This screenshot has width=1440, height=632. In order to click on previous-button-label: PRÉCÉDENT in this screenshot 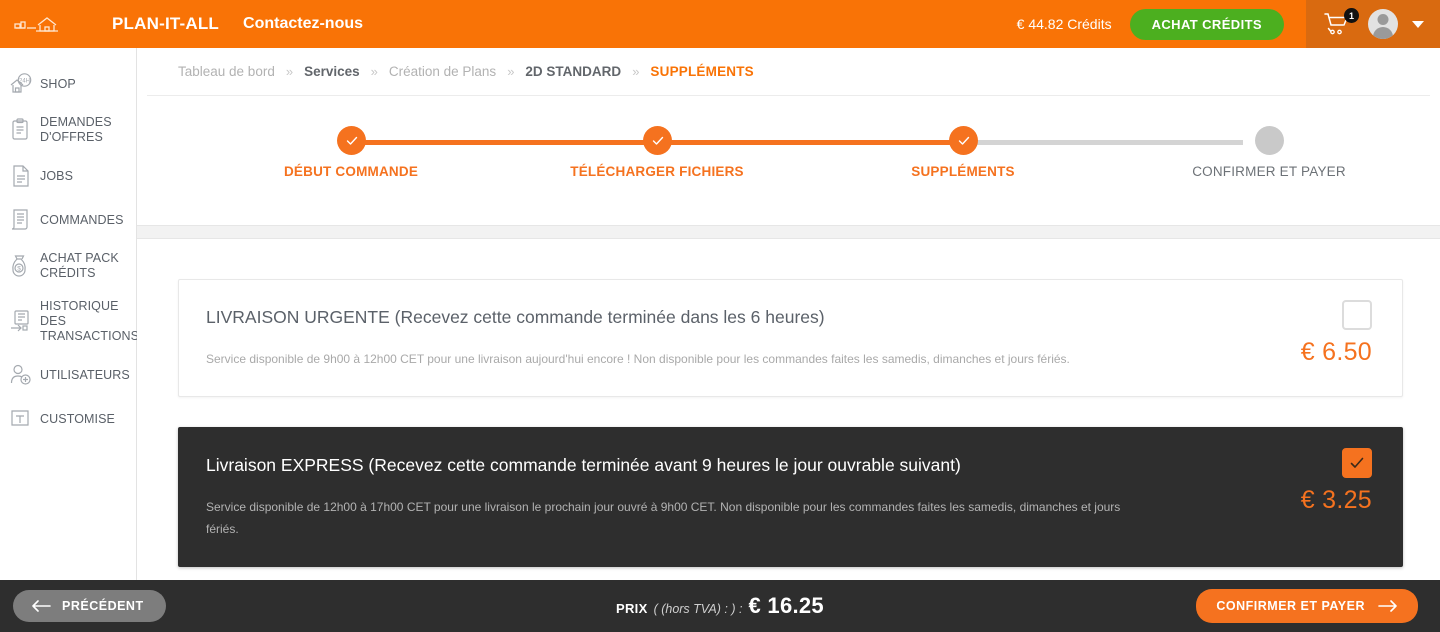, I will do `click(103, 606)`.